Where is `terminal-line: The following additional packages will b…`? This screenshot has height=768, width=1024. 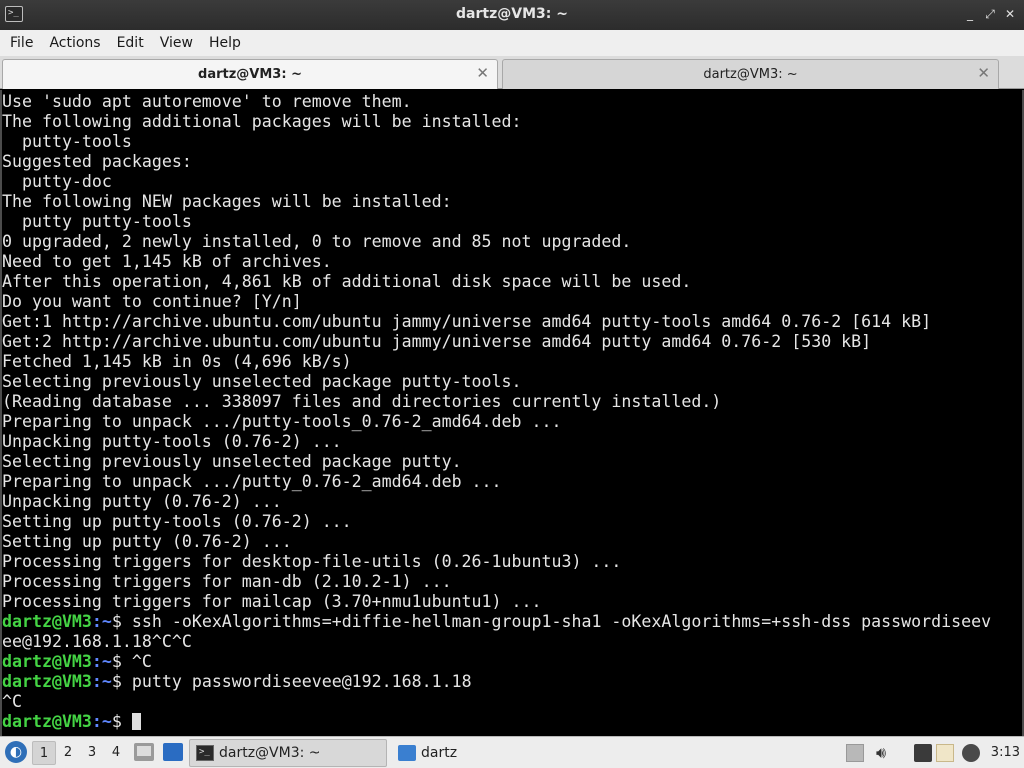
terminal-line: The following additional packages will b… is located at coordinates (496, 122).